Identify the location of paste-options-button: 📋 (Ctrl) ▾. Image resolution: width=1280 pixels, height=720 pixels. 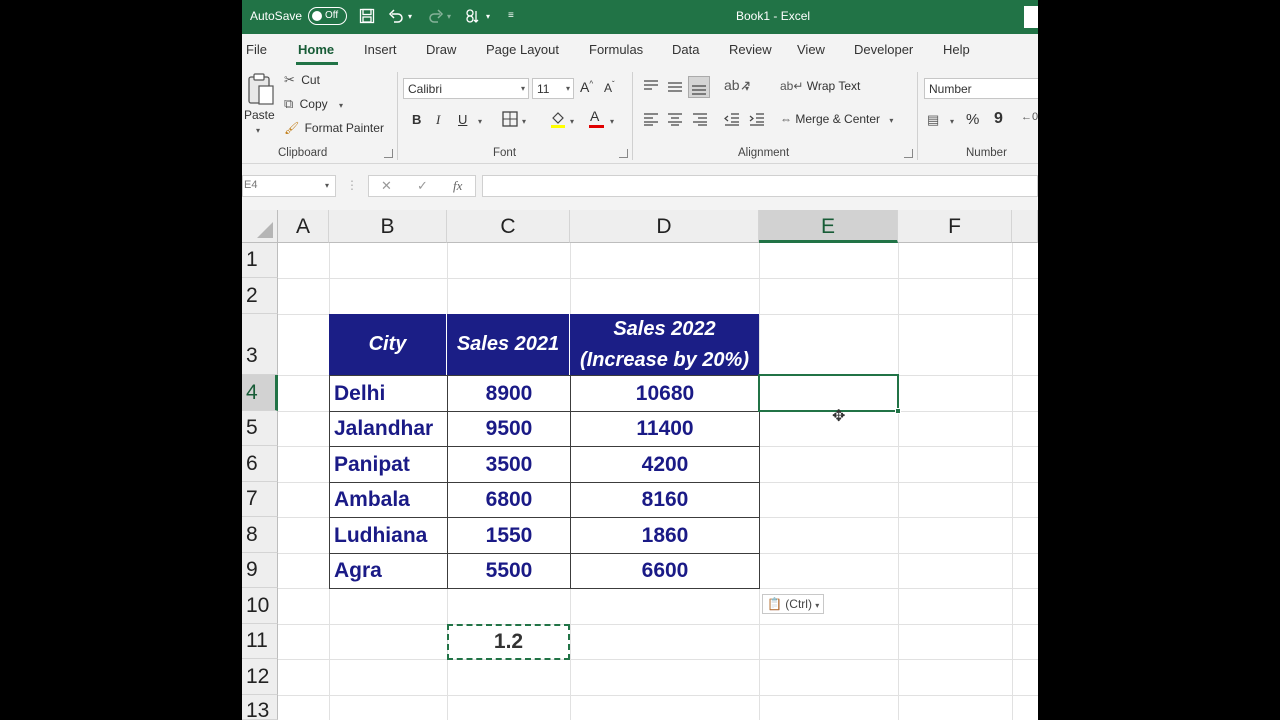
(793, 604).